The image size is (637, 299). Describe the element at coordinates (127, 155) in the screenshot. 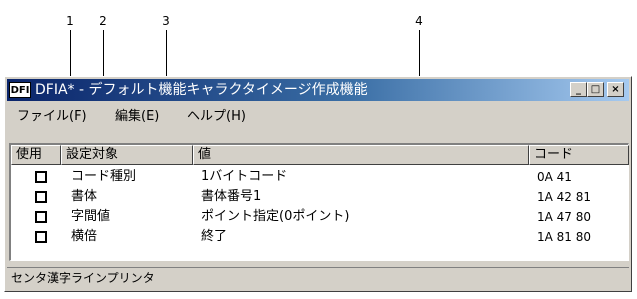

I see `column-header-target: 設定対象` at that location.